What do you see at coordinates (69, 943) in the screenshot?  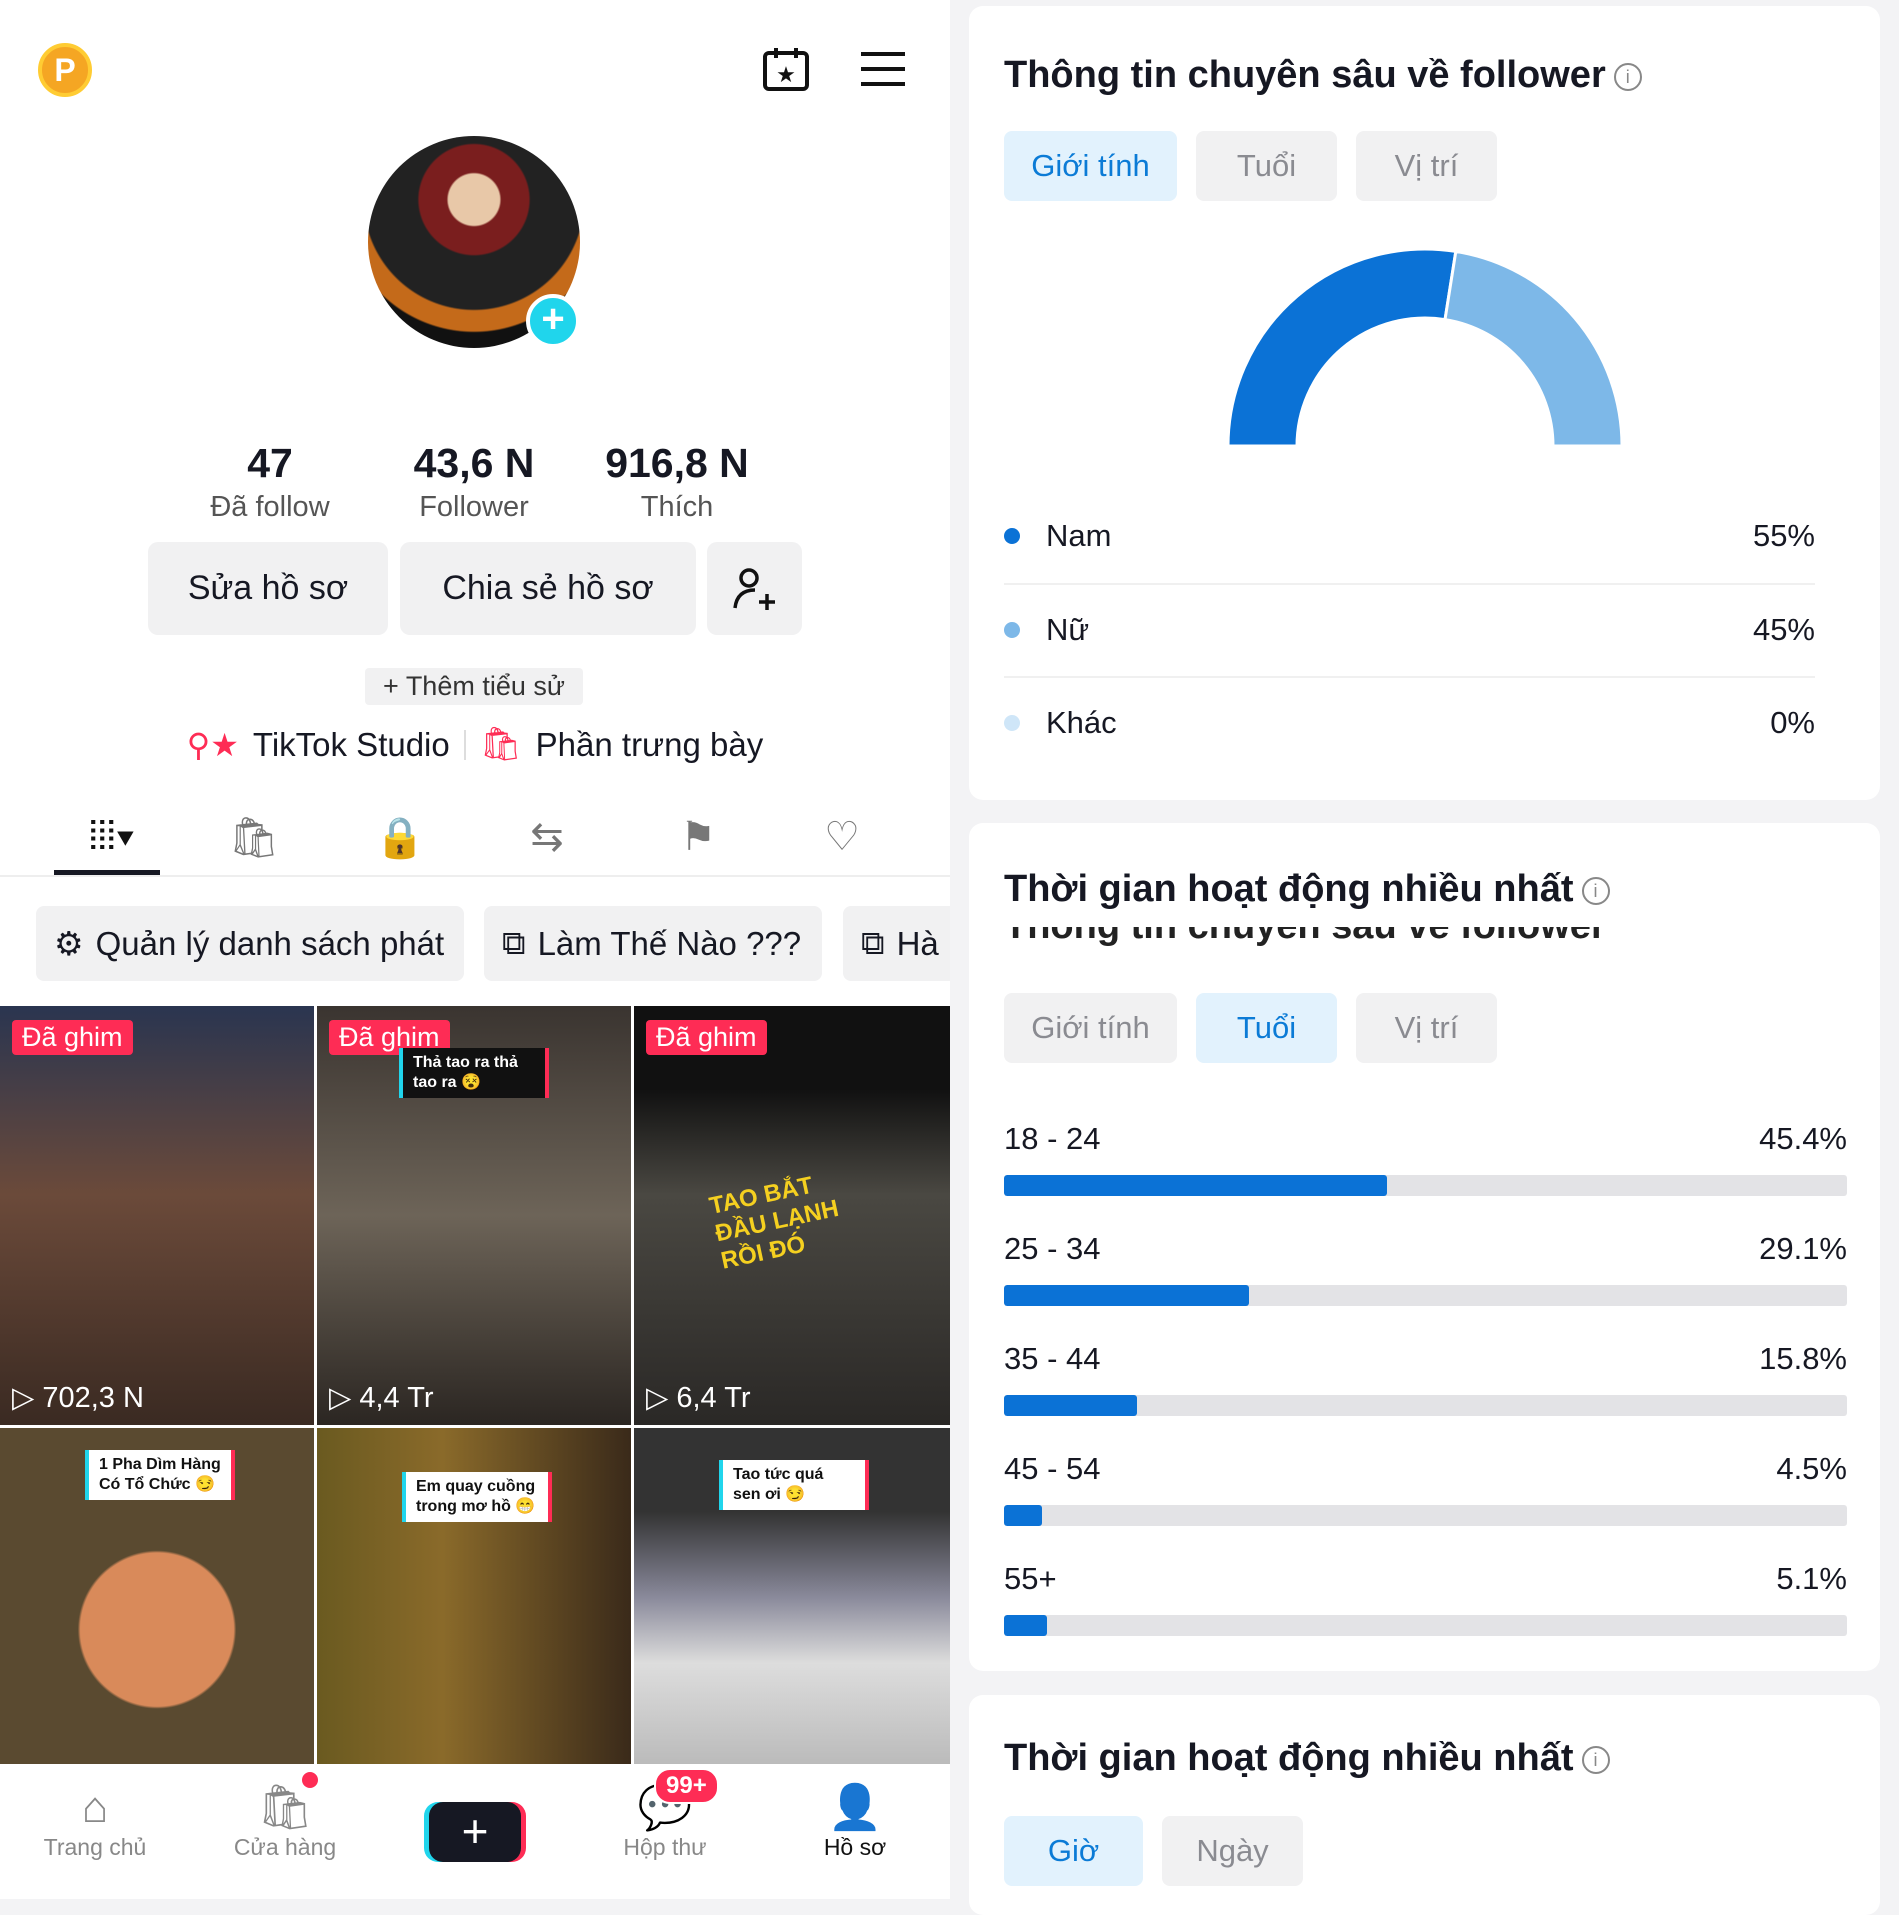 I see `gear-icon: ⚙` at bounding box center [69, 943].